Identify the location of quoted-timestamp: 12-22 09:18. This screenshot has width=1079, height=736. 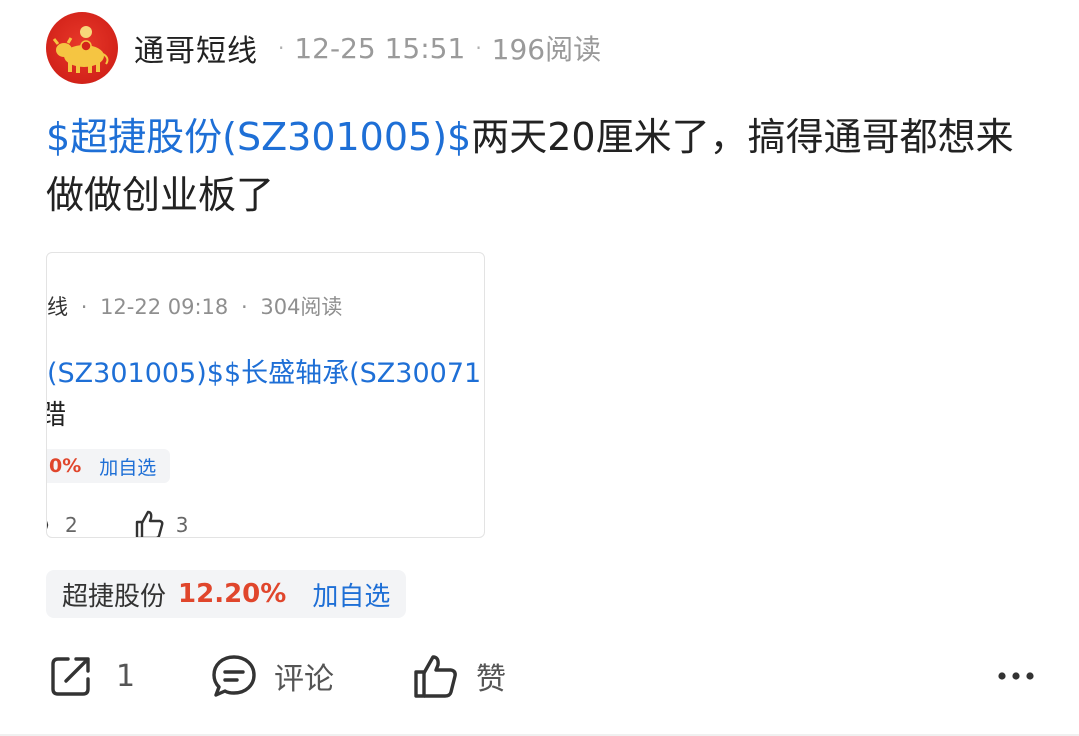
(164, 307).